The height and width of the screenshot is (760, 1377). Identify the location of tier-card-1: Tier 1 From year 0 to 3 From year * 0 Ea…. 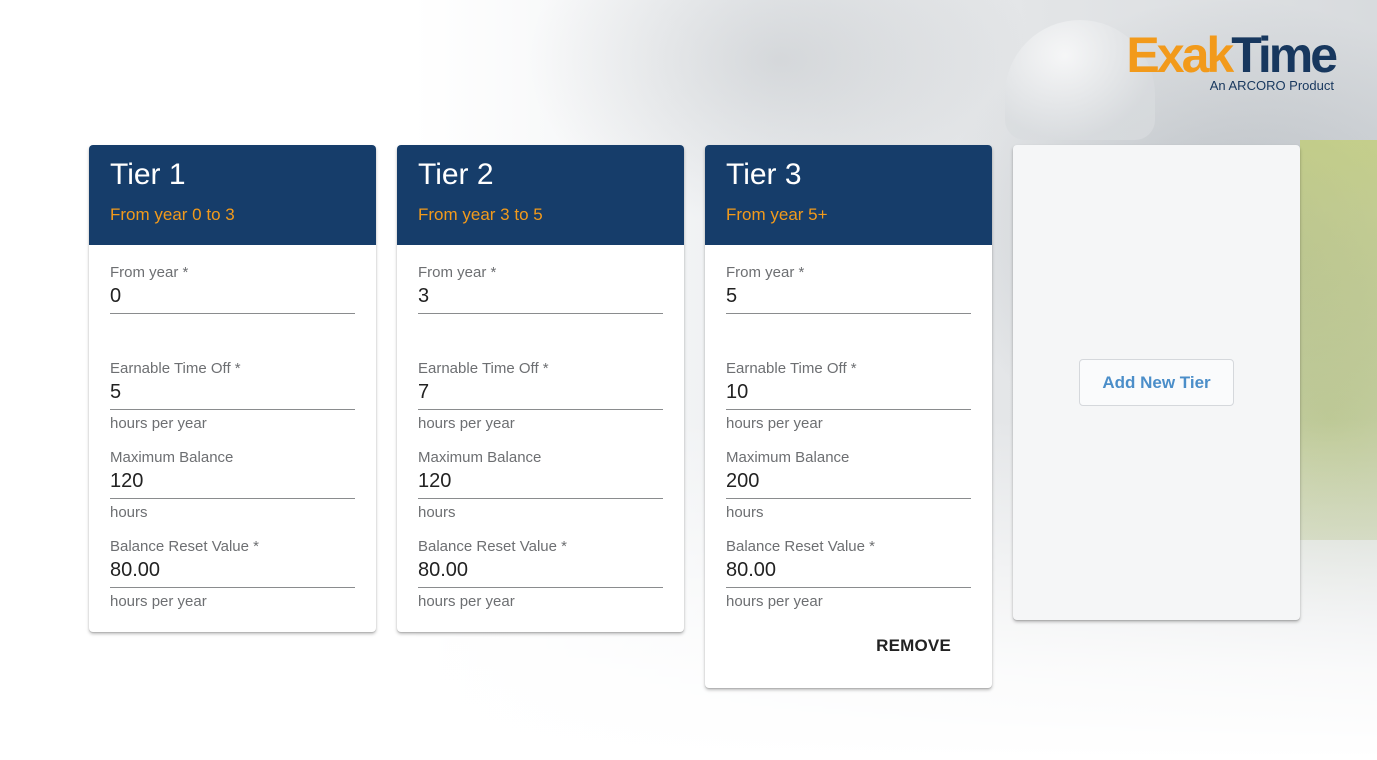
(232, 388).